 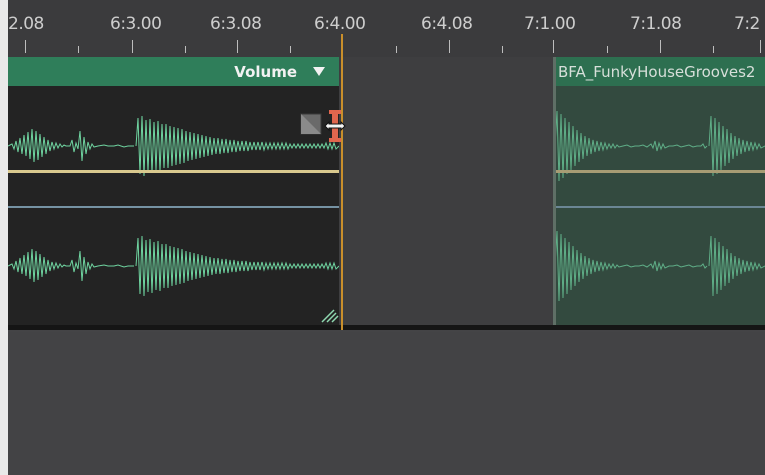 What do you see at coordinates (136, 24) in the screenshot?
I see `ruler-label: 6:3.00` at bounding box center [136, 24].